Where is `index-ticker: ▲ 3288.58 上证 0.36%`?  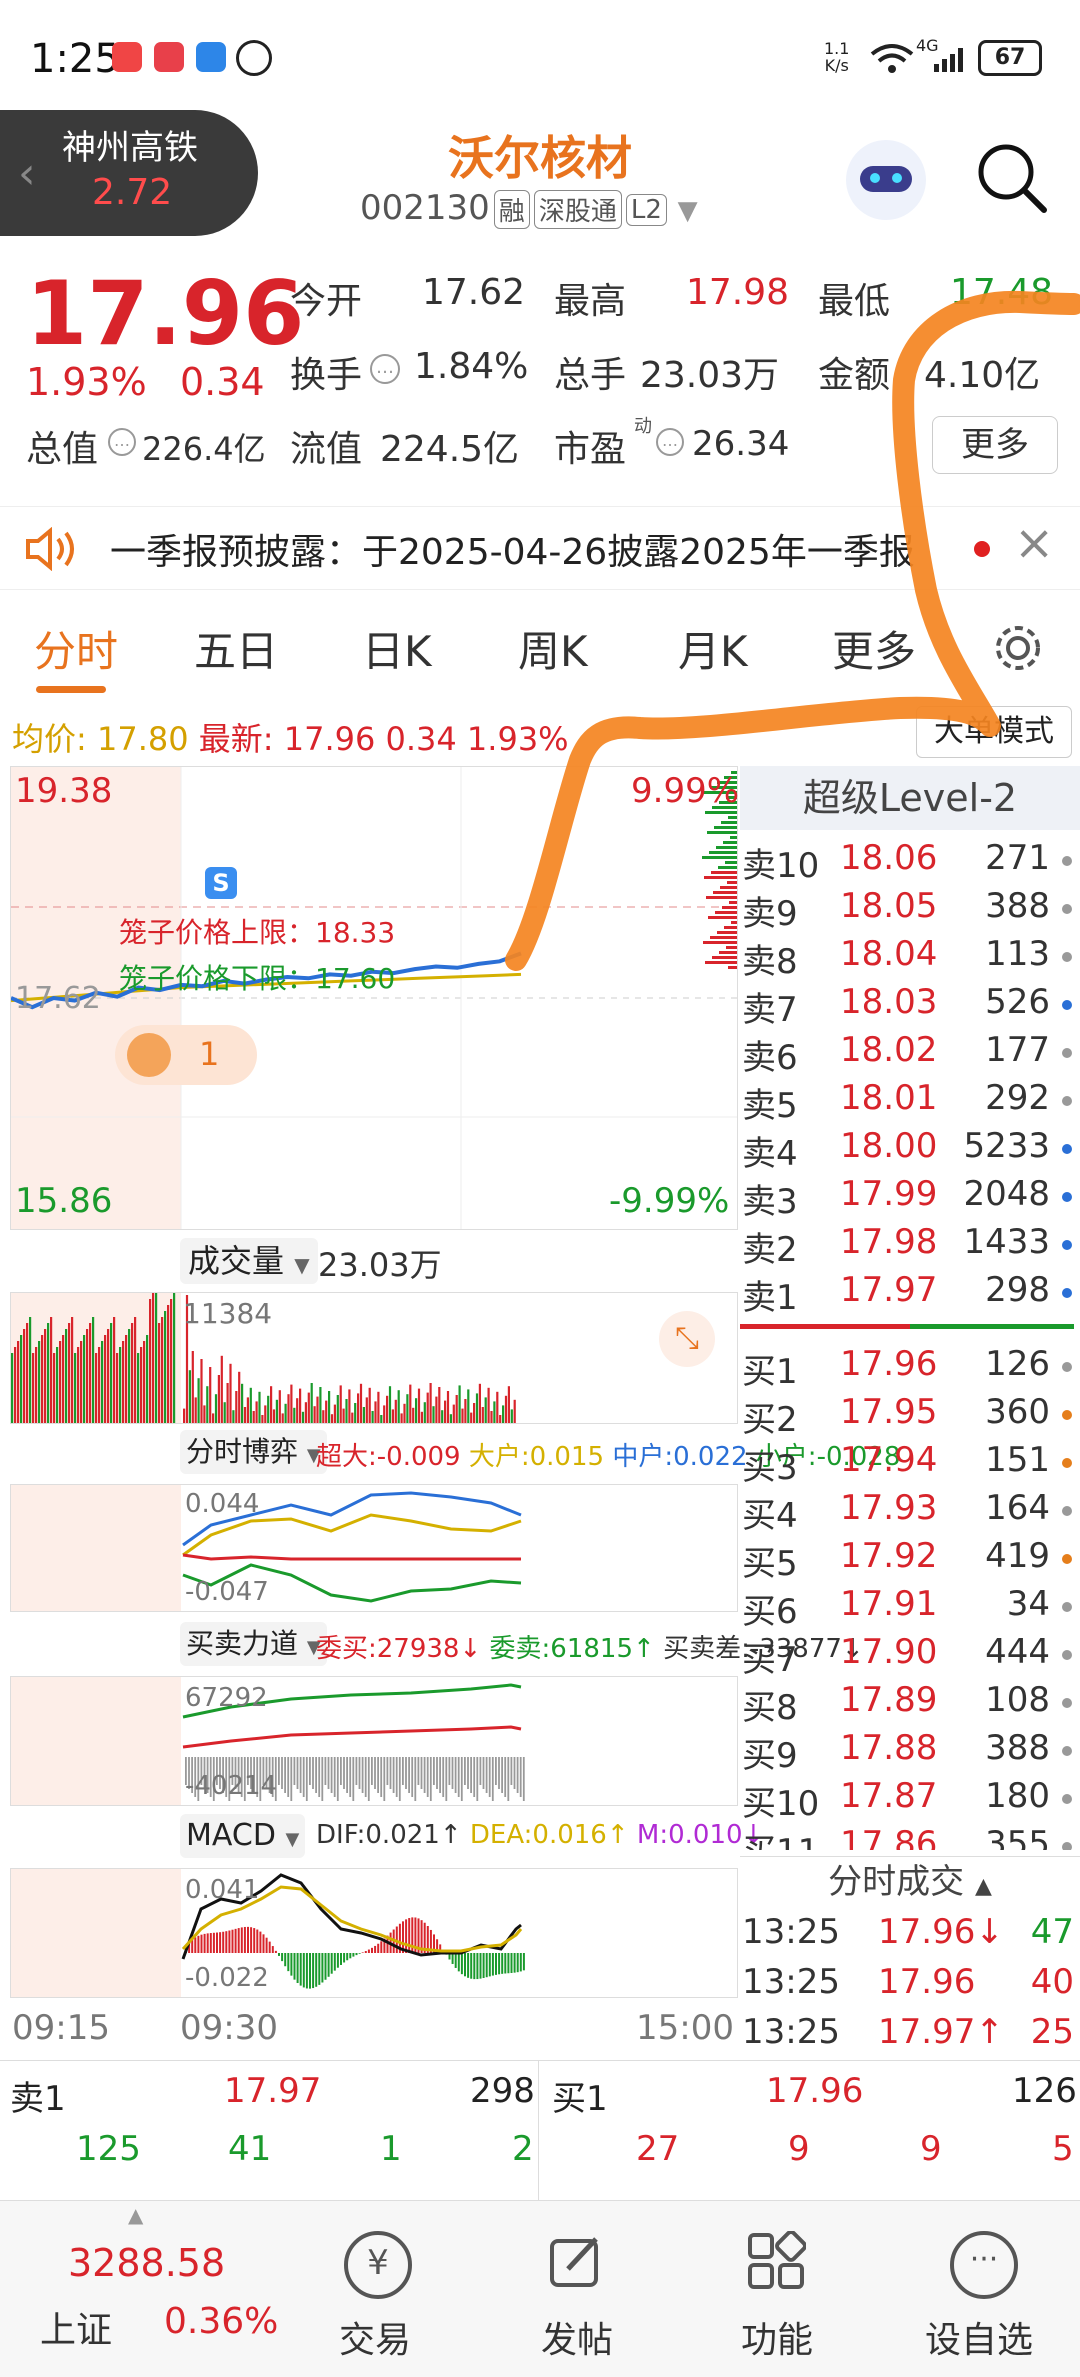
index-ticker: ▲ 3288.58 上证 0.36% is located at coordinates (139, 2289).